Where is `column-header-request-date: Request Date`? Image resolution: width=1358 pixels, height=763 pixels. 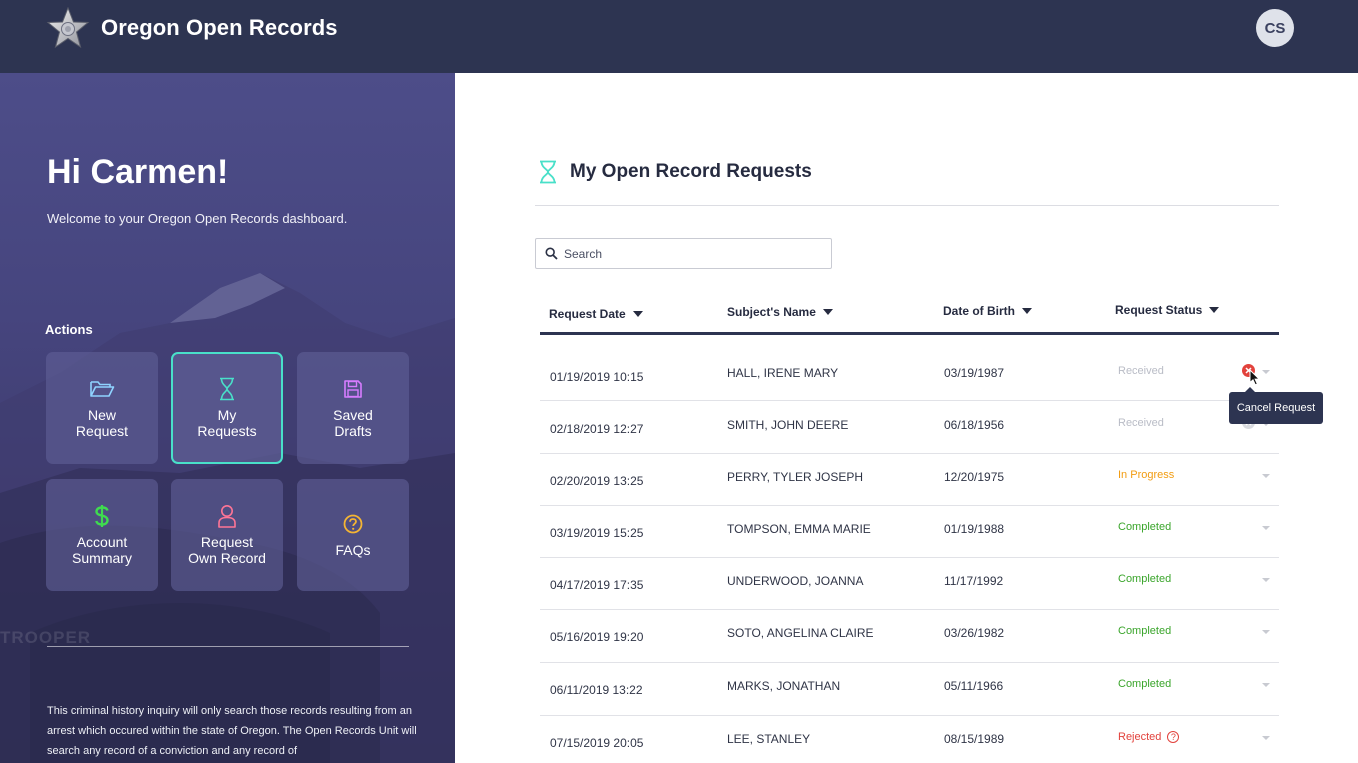 column-header-request-date: Request Date is located at coordinates (596, 314).